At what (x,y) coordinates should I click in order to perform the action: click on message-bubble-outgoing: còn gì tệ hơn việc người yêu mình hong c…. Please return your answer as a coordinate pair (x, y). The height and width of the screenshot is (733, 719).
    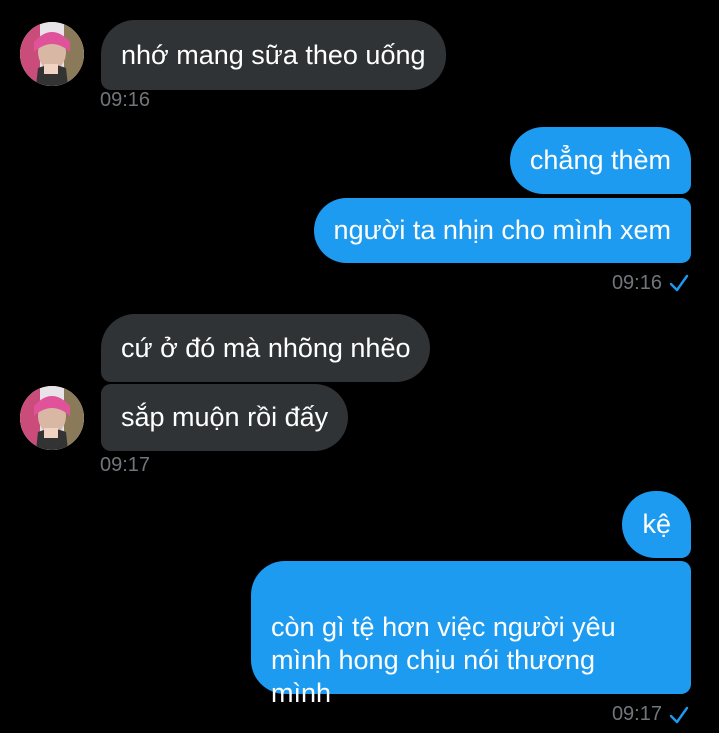
    Looking at the image, I should click on (471, 634).